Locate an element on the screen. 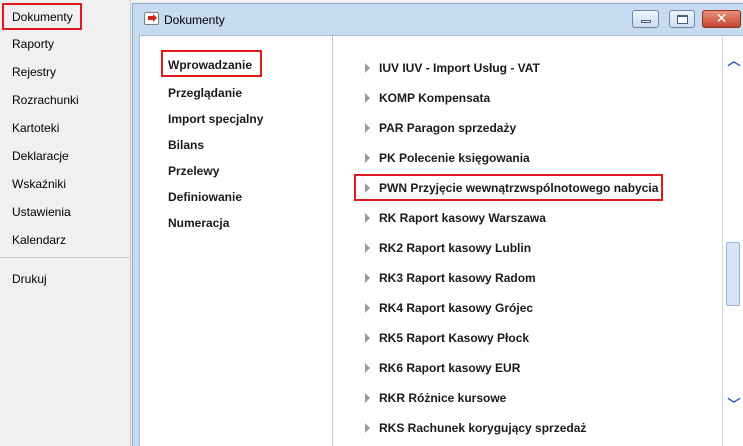 The height and width of the screenshot is (446, 743). nav-item-label: Drukuj is located at coordinates (29, 279).